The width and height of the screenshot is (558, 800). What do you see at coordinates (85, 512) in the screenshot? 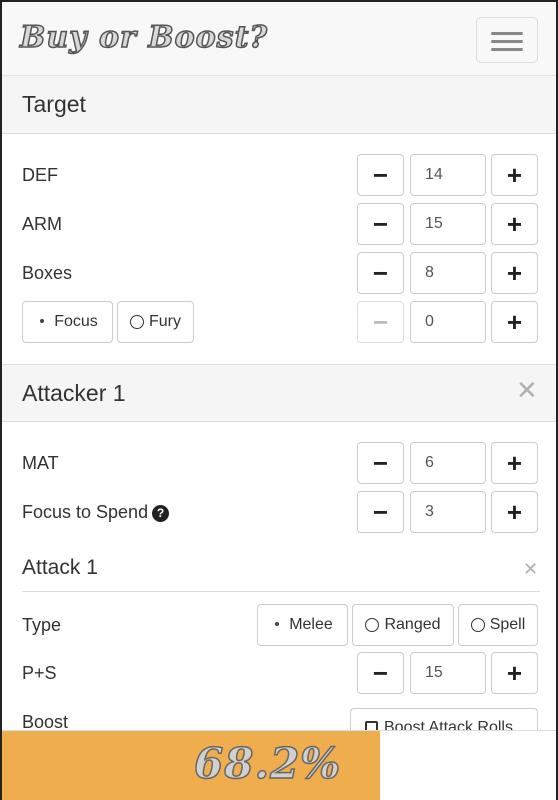
I see `focus-to-spend-label: Focus to Spend` at bounding box center [85, 512].